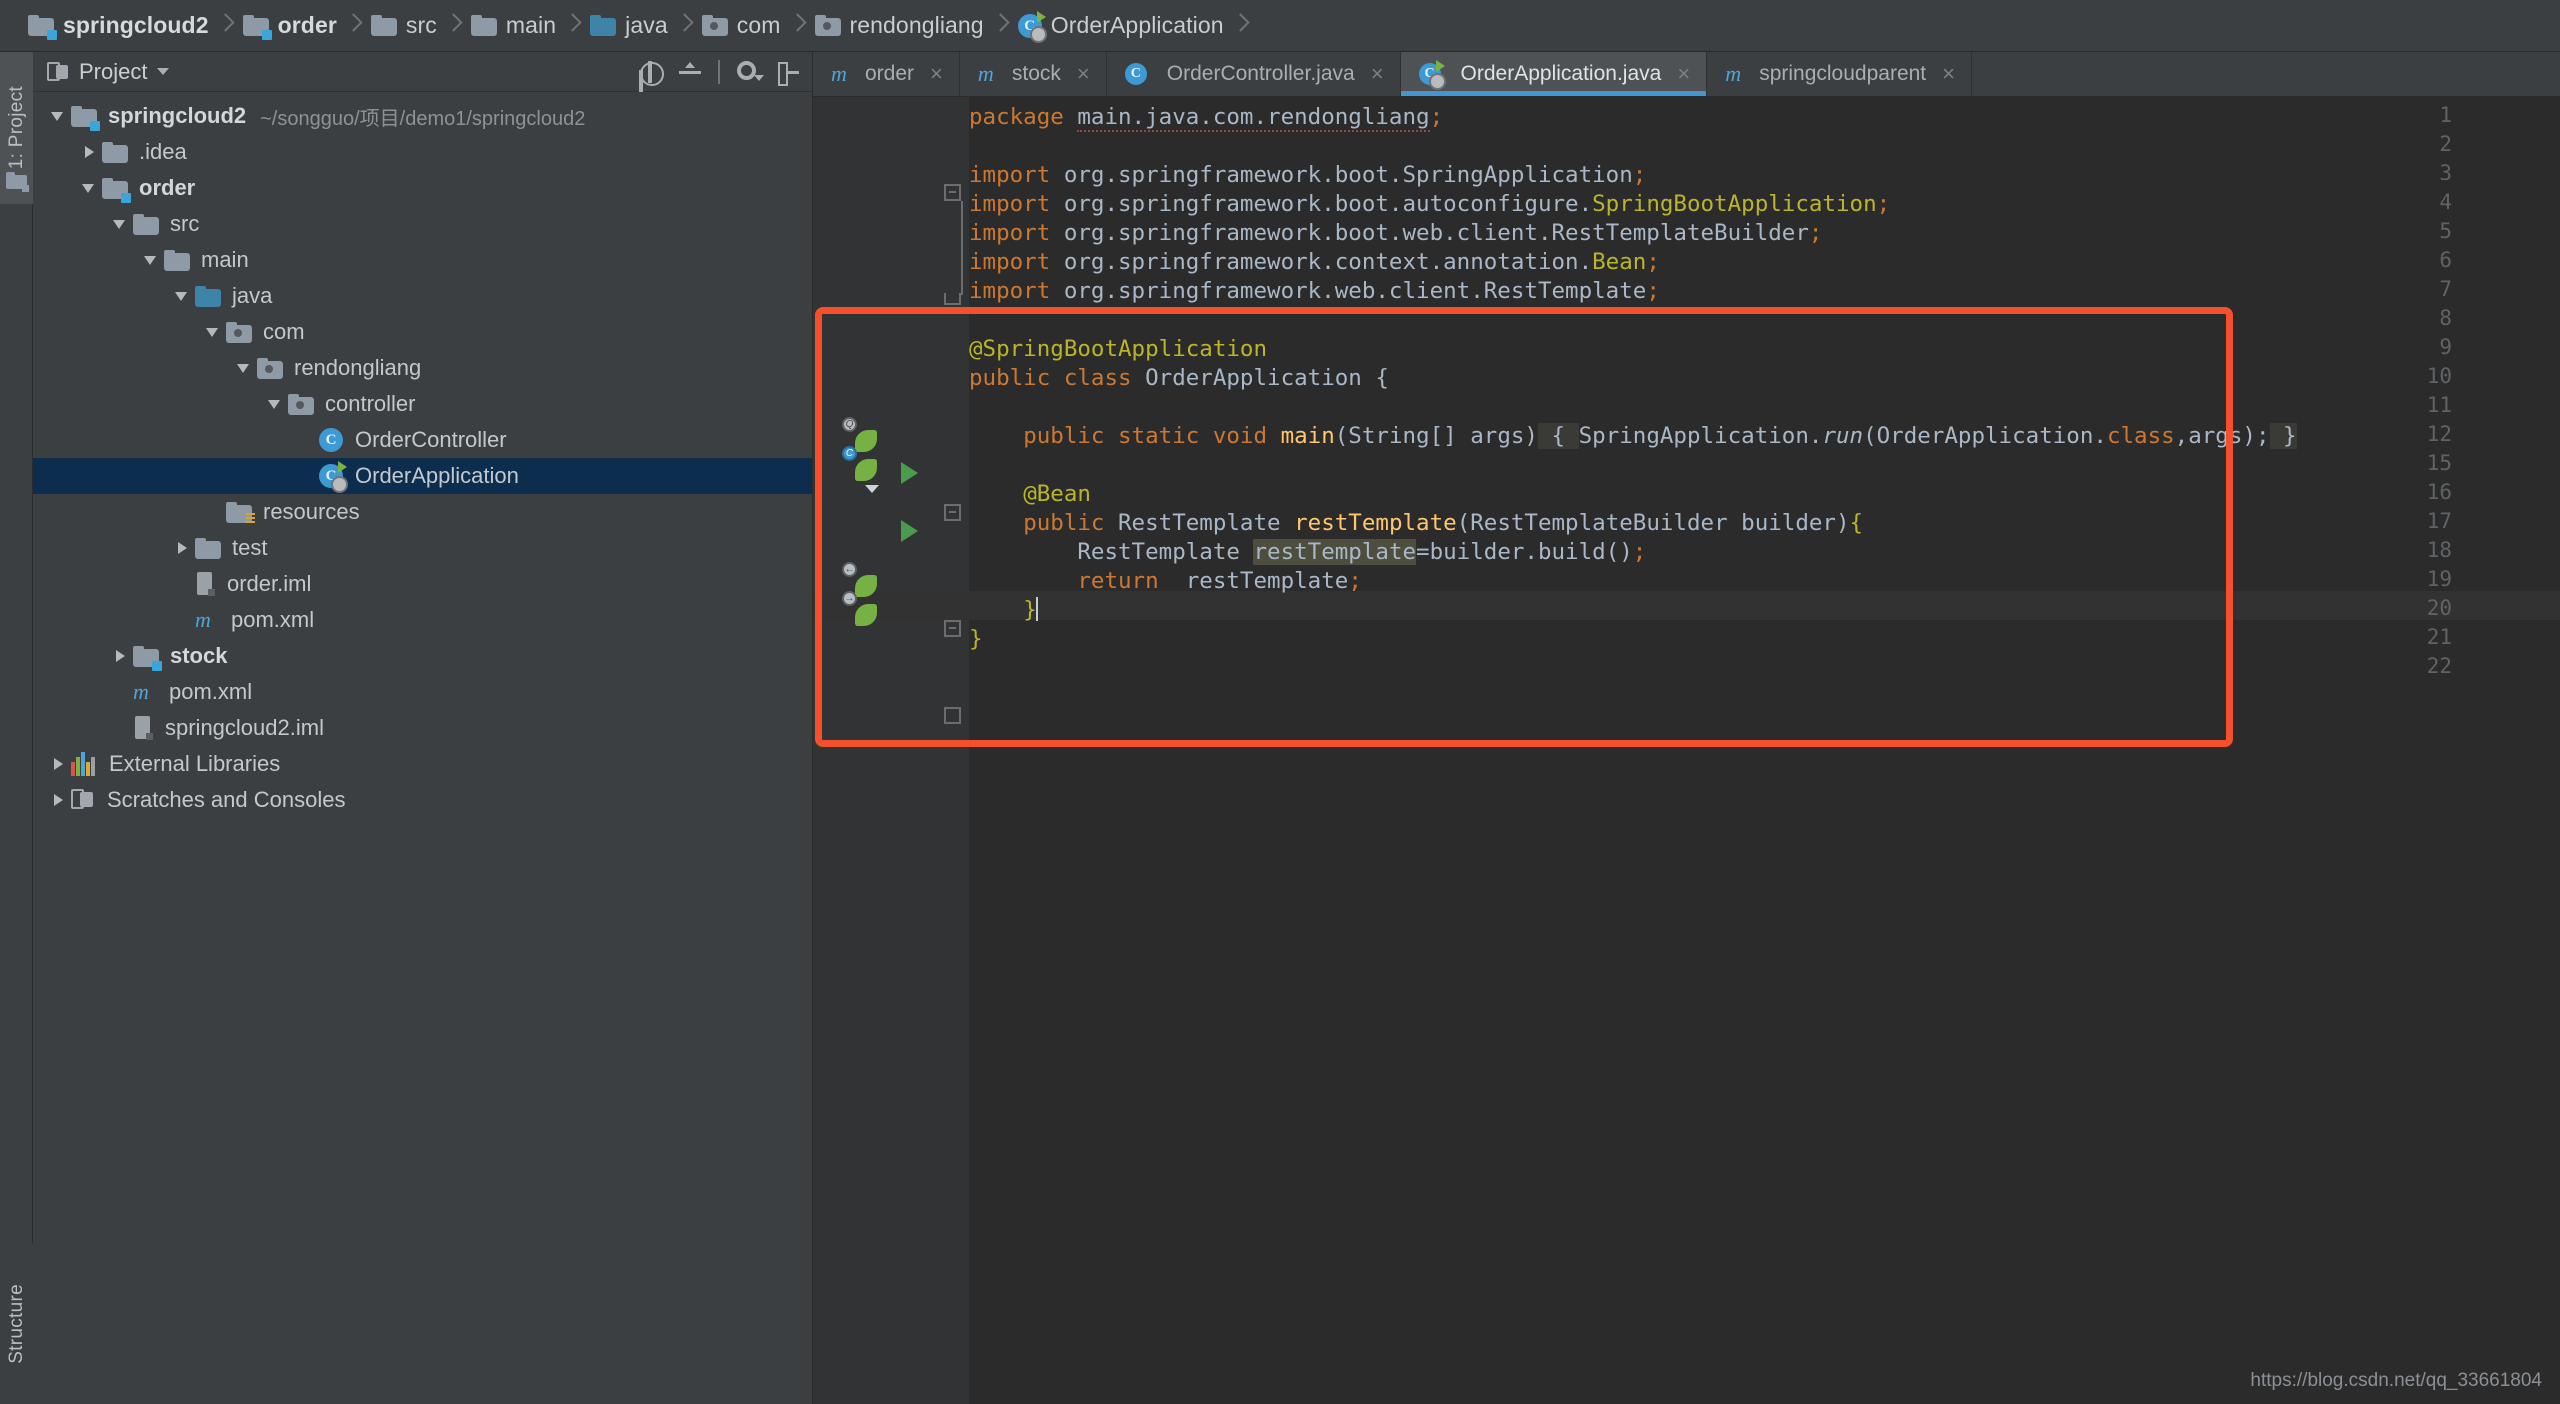 The height and width of the screenshot is (1404, 2560). What do you see at coordinates (422, 476) in the screenshot?
I see `tree-item-orderapplication: C OrderApplication` at bounding box center [422, 476].